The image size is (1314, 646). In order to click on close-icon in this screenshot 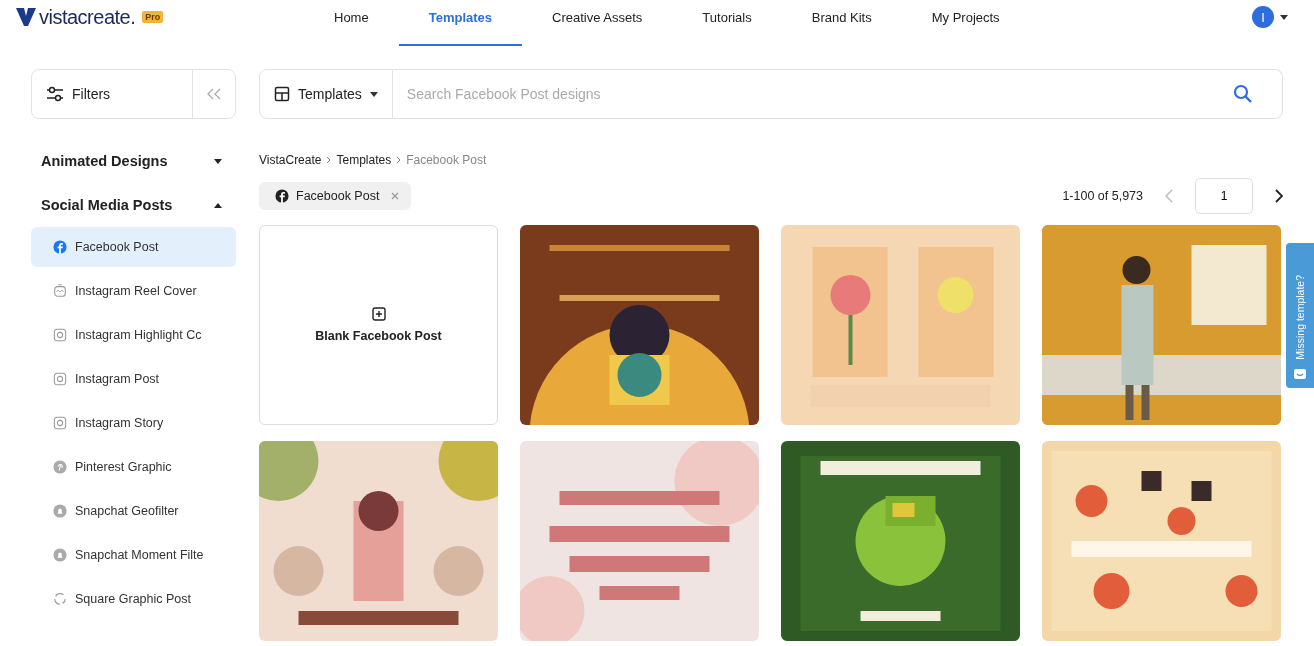, I will do `click(395, 196)`.